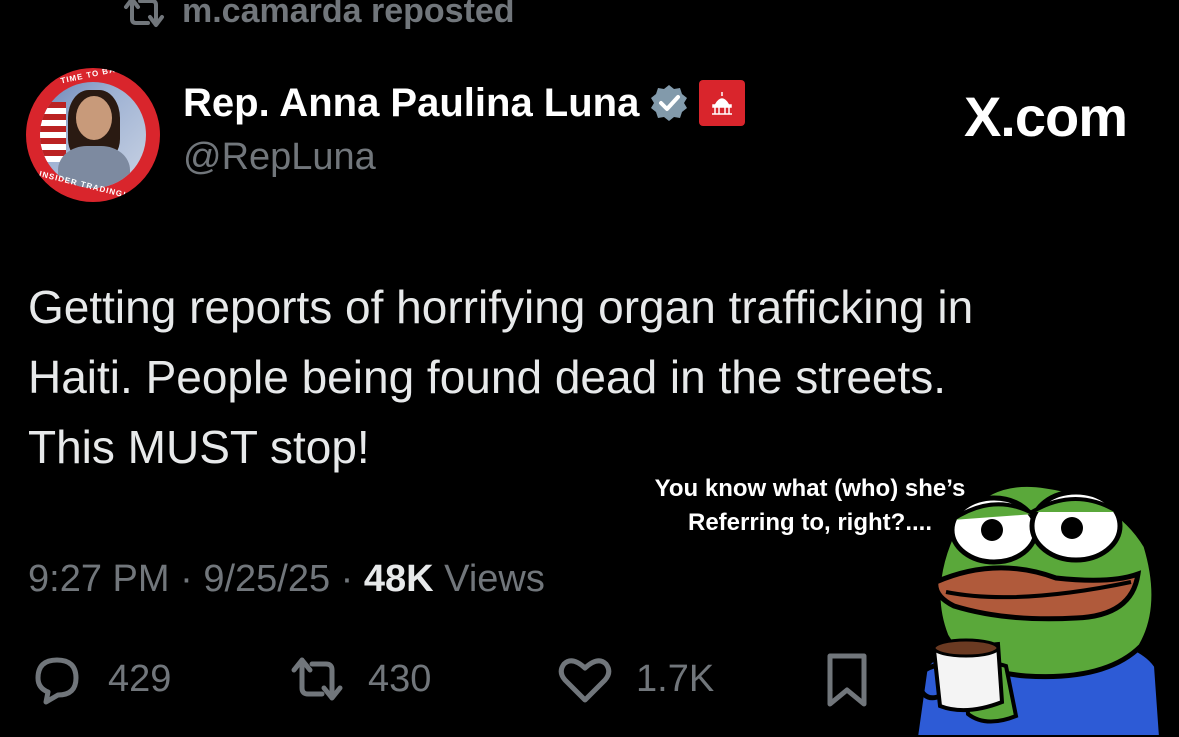 The image size is (1179, 737). Describe the element at coordinates (400, 678) in the screenshot. I see `repost-count: 430` at that location.